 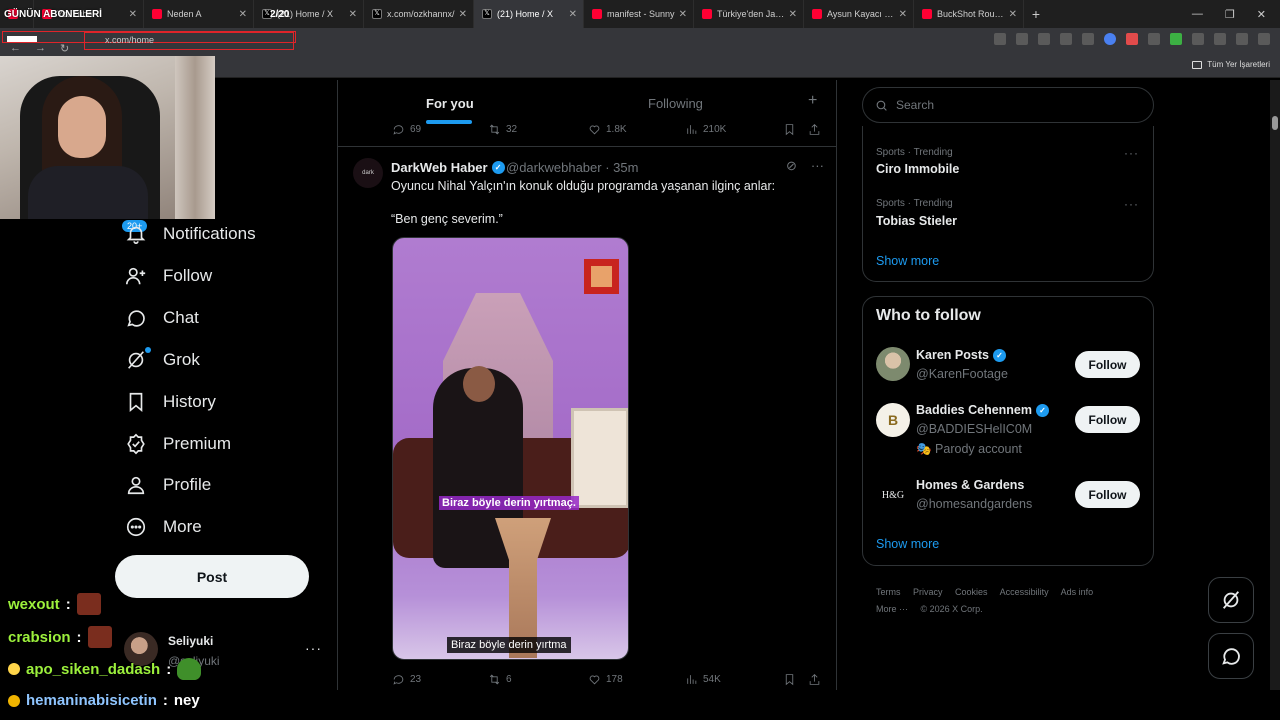 What do you see at coordinates (791, 166) in the screenshot?
I see `grok-icon: ⊘` at bounding box center [791, 166].